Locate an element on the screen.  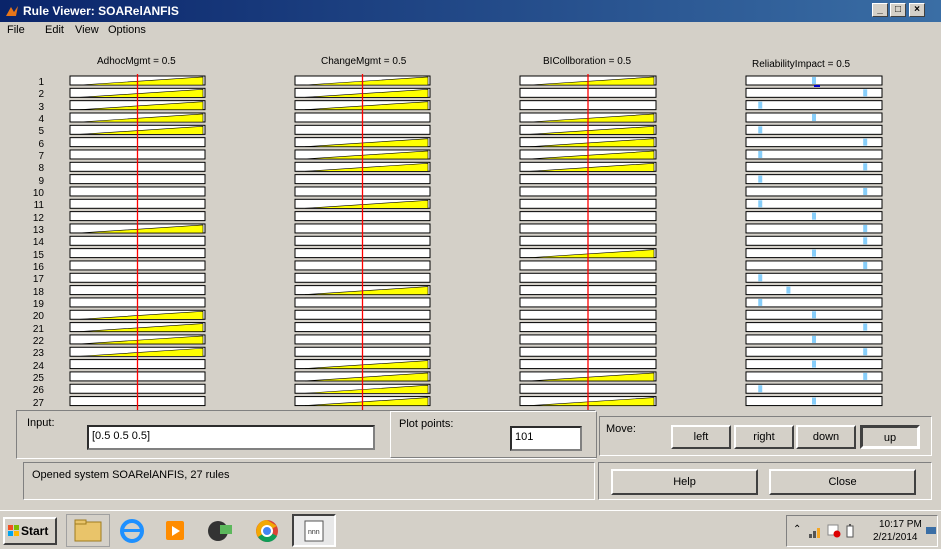
taskbar: Start nnn ⌃ 10:17 PM 2/21/2014 is located at coordinates (470, 529).